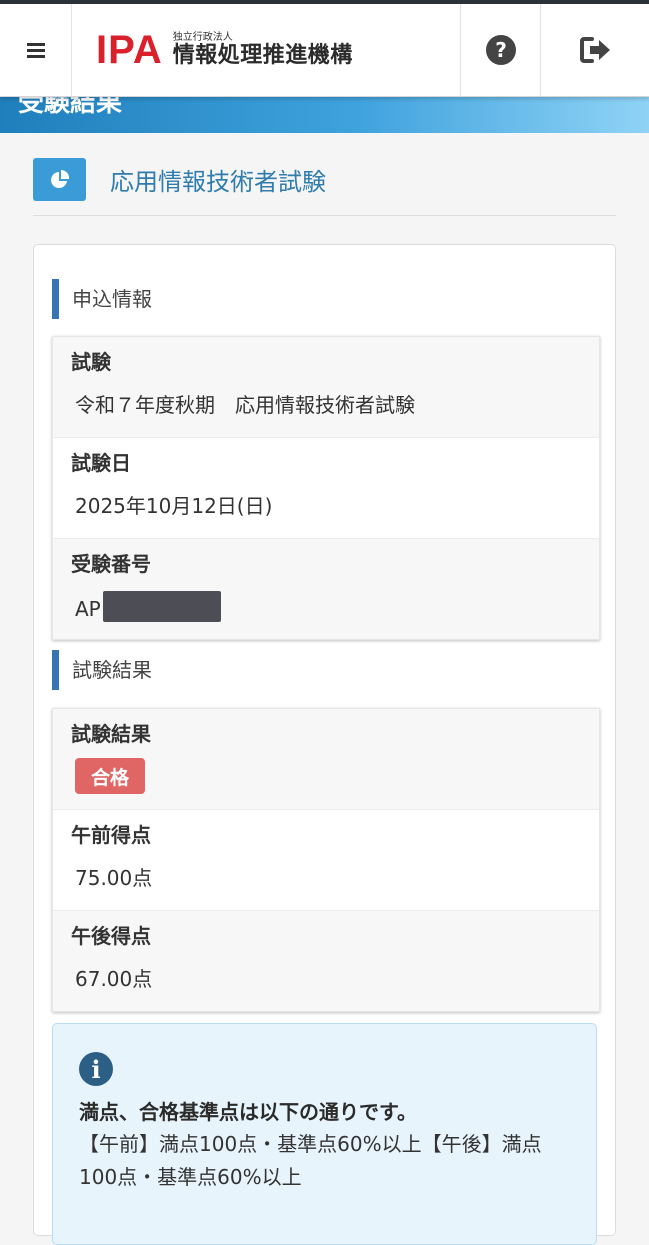 This screenshot has width=649, height=1245. Describe the element at coordinates (218, 182) in the screenshot. I see `exam-title: 応用情報技術者試験` at that location.